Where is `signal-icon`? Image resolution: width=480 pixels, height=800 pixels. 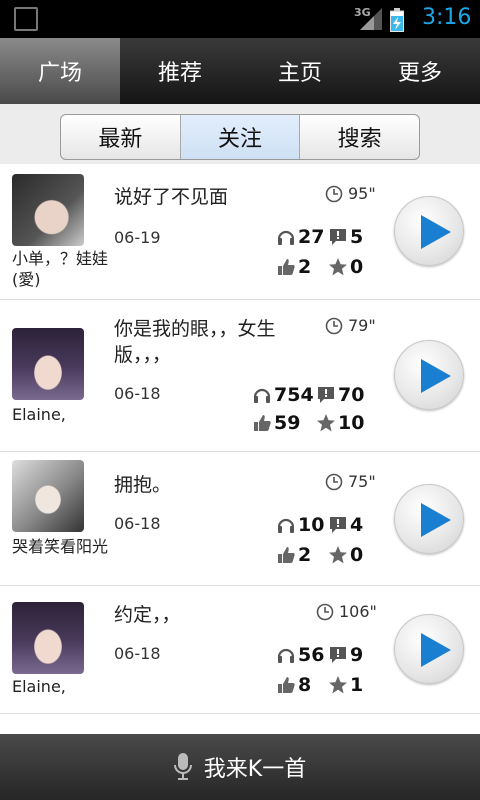 signal-icon is located at coordinates (371, 19).